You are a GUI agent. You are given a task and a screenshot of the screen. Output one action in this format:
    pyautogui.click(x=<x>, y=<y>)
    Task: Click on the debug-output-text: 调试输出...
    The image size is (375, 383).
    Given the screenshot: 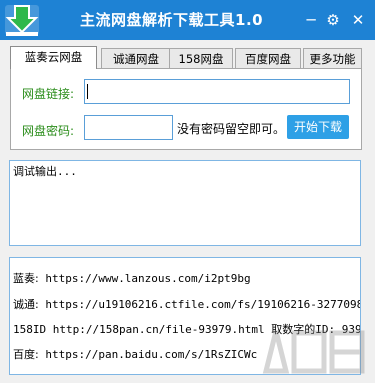 What is the action you would take?
    pyautogui.click(x=45, y=171)
    